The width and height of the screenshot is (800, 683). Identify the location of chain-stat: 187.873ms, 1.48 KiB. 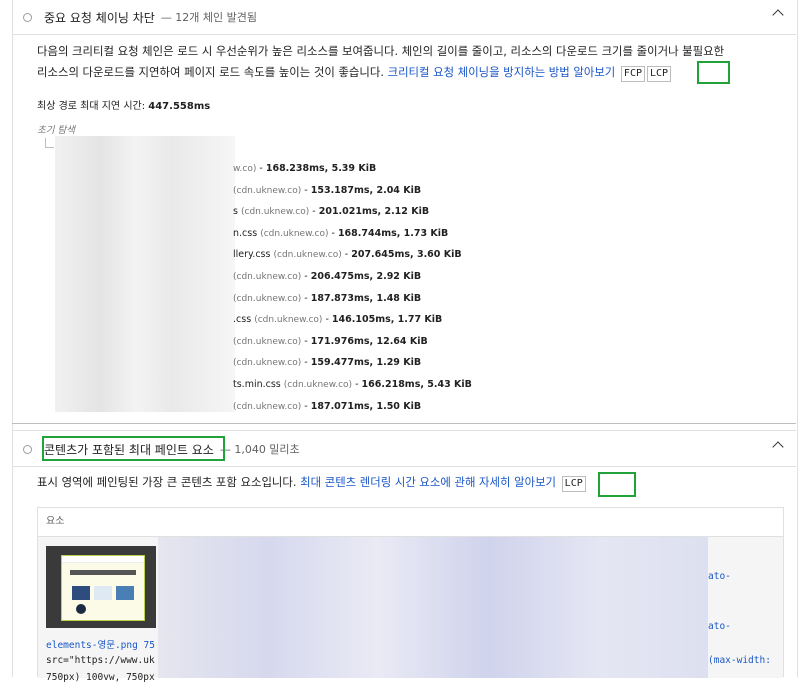
(366, 298).